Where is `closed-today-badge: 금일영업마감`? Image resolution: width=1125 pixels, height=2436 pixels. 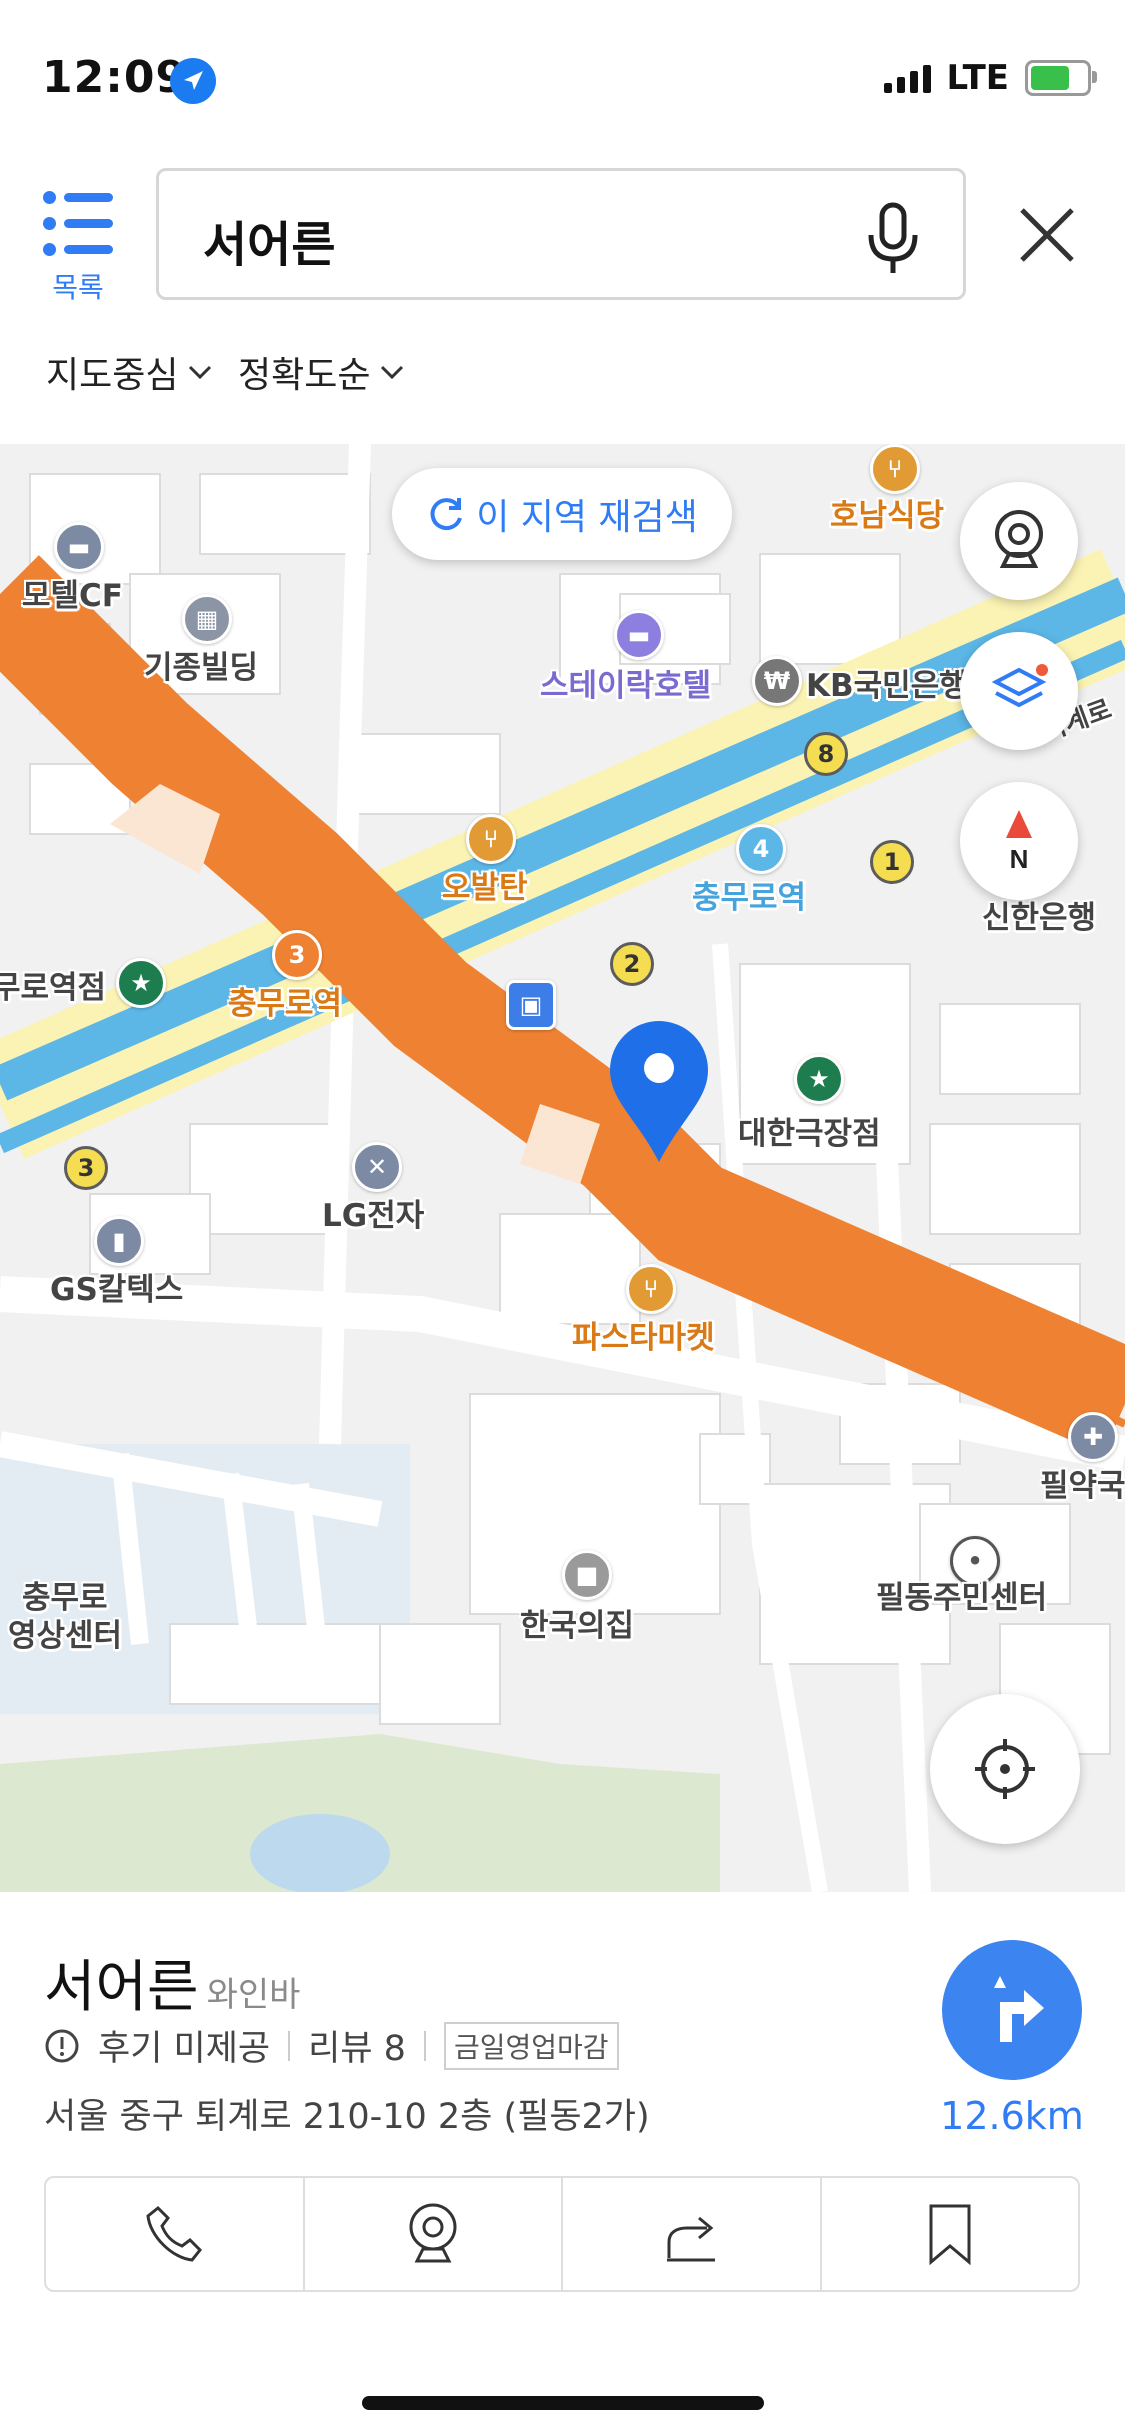 closed-today-badge: 금일영업마감 is located at coordinates (531, 2045).